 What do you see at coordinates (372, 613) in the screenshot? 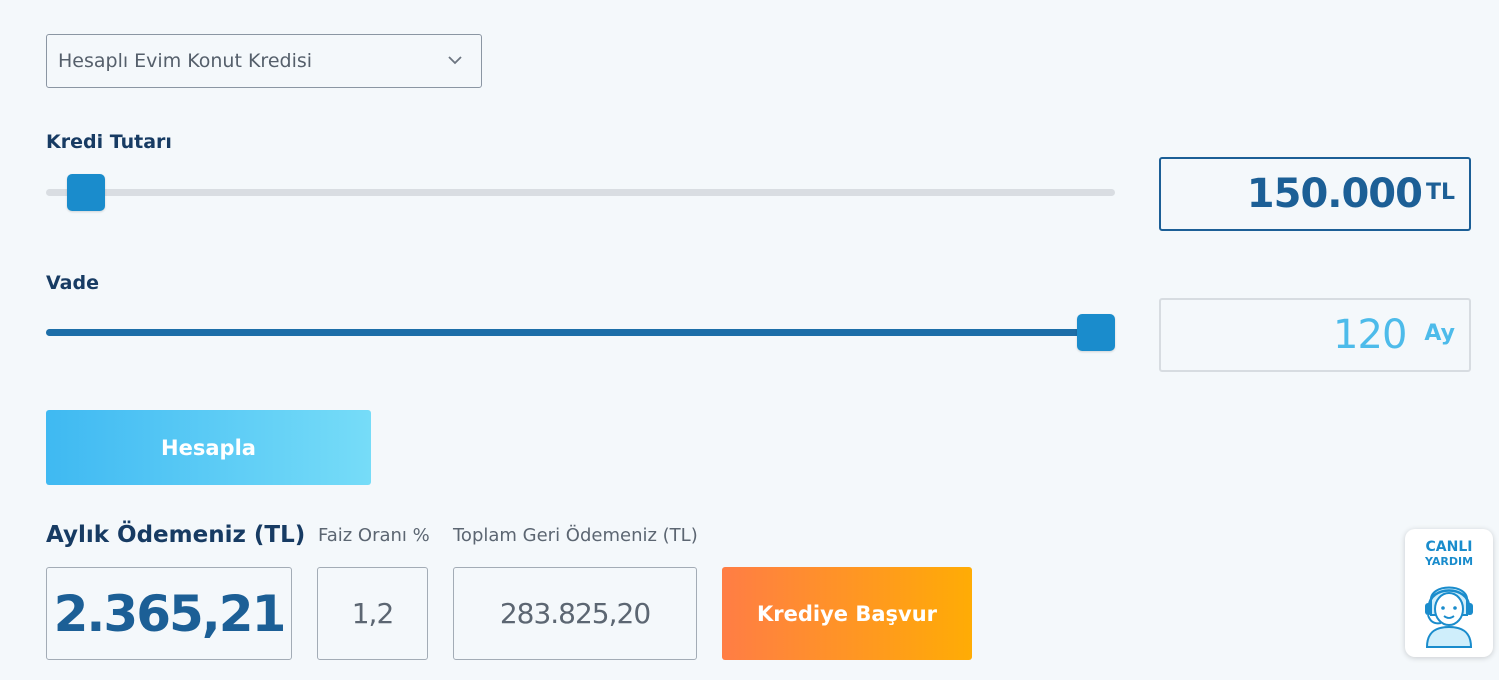
I see `interest-rate-value: 1,2` at bounding box center [372, 613].